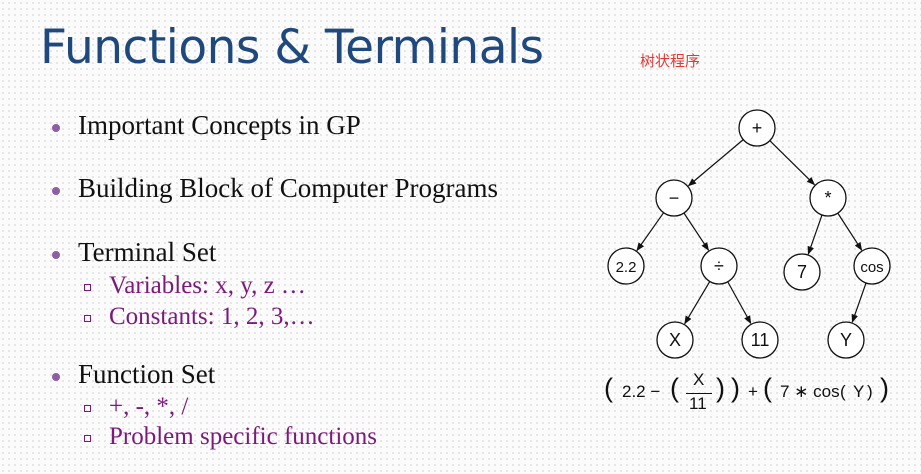 This screenshot has width=921, height=474. What do you see at coordinates (753, 391) in the screenshot?
I see `formula-plus: +` at bounding box center [753, 391].